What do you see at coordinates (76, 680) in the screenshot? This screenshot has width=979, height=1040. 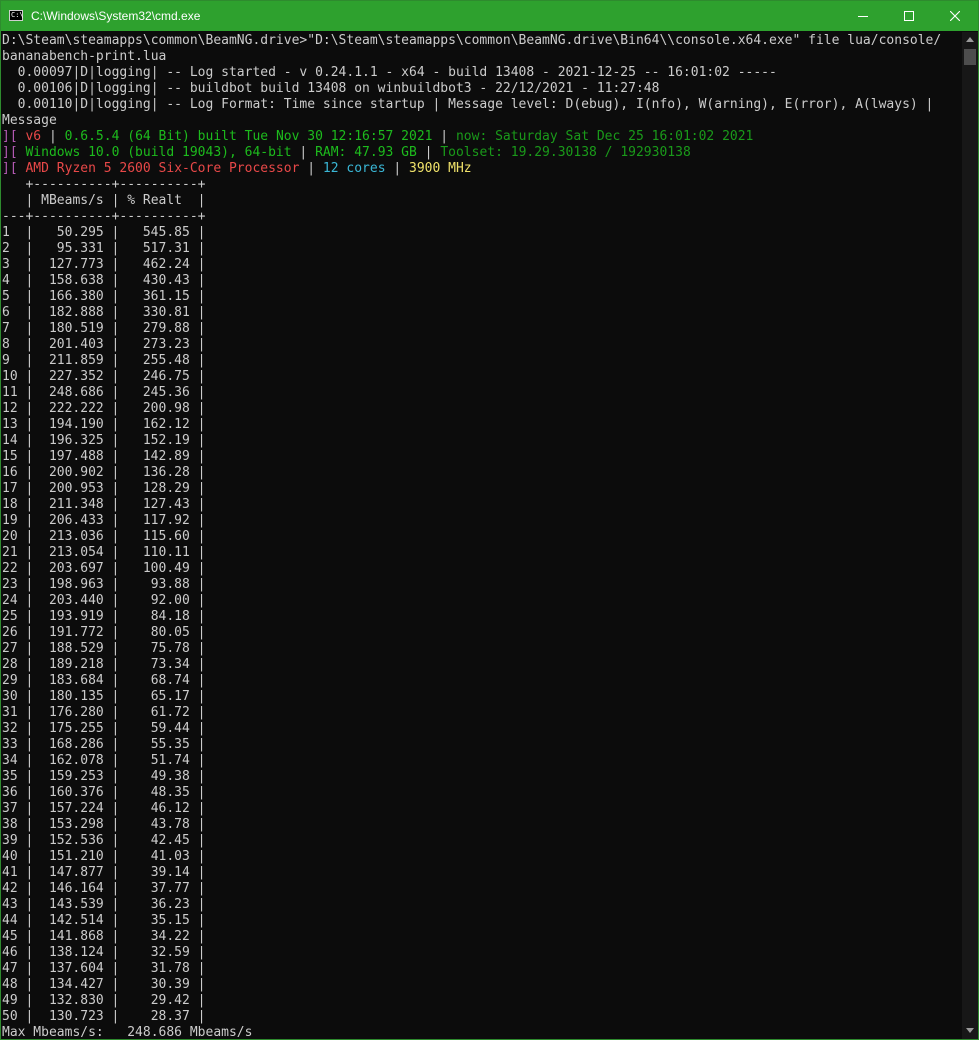 I see `mbeams-value: 183.684` at bounding box center [76, 680].